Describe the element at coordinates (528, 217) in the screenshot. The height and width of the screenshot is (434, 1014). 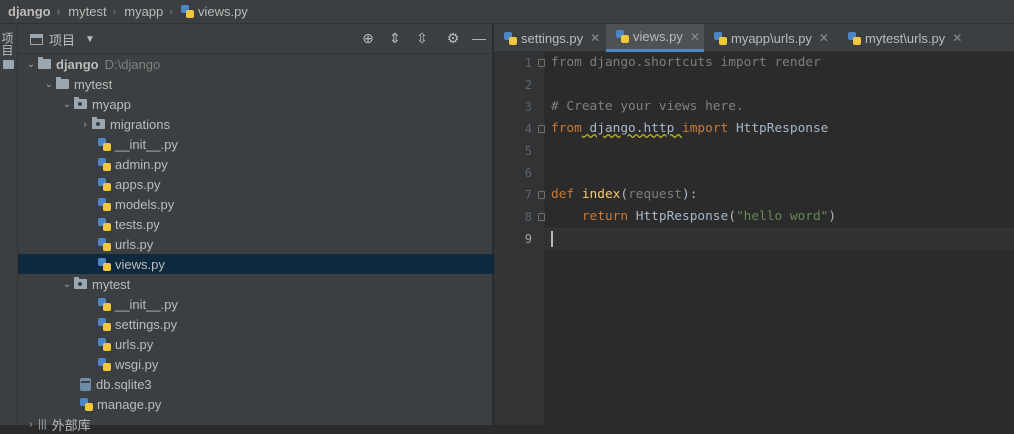
I see `line-number: 8` at that location.